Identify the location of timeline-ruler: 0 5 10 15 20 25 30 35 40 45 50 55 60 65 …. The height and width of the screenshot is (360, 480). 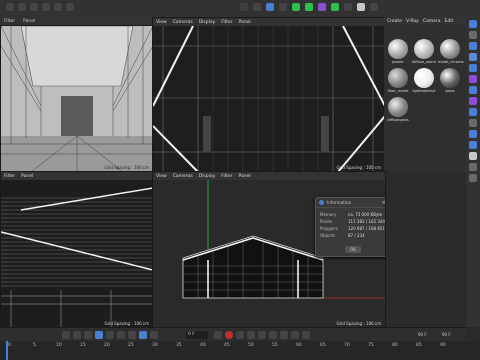
(240, 350).